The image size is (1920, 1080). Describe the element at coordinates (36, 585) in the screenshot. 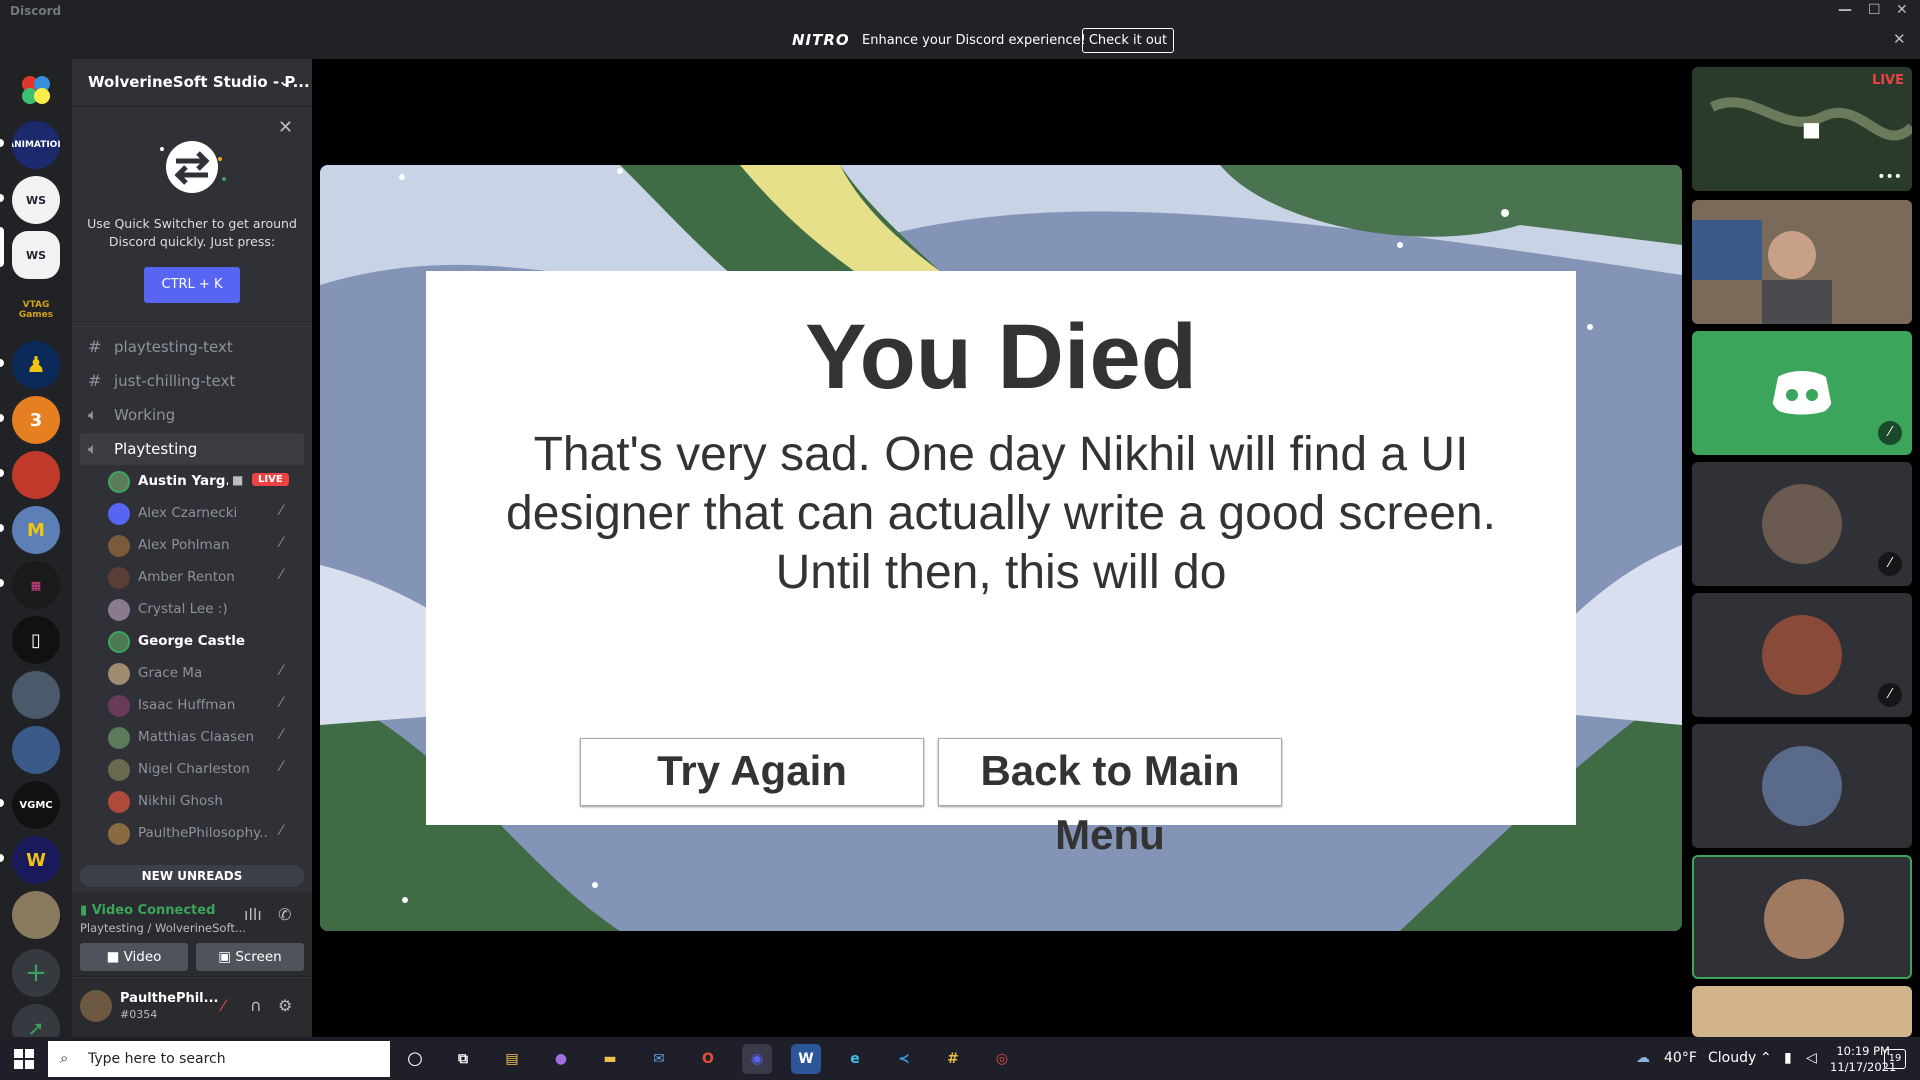

I see `server-icon-arcade: ▦` at that location.